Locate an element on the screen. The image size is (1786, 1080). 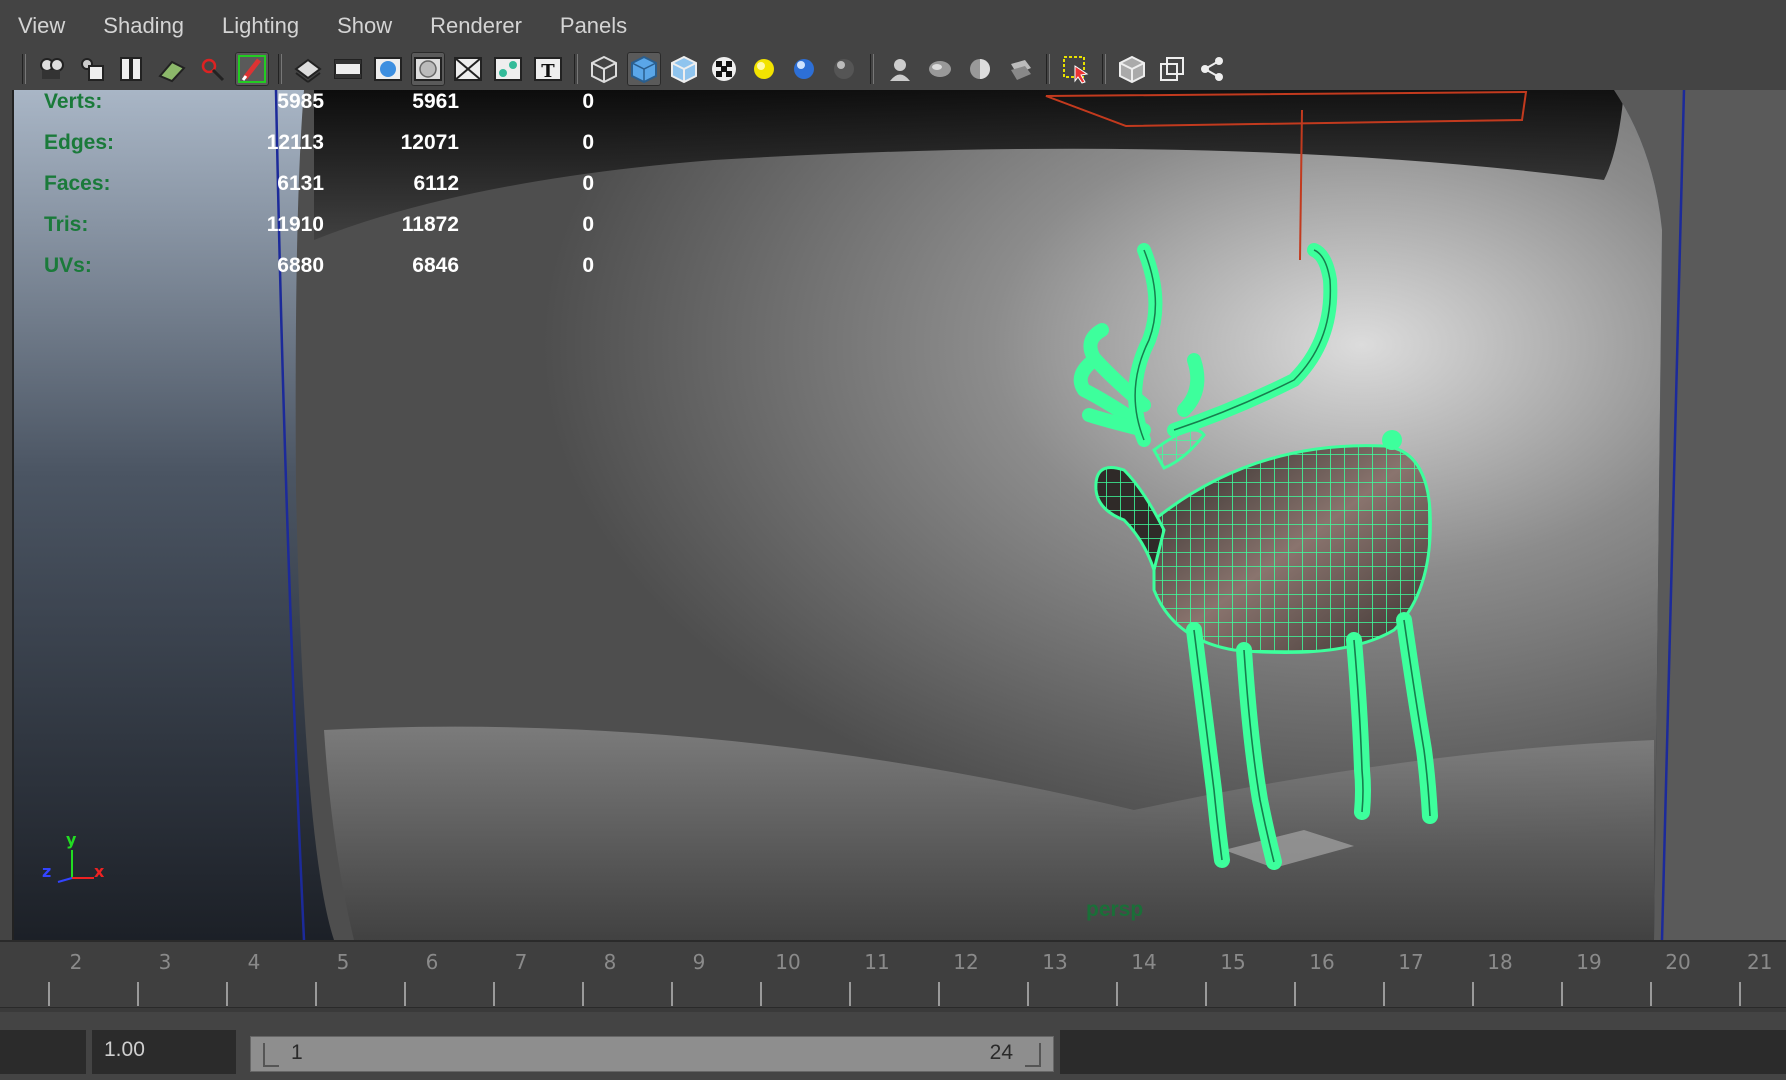
time-slider: 2 3 4 5 6 7 8 9 10 11 12 13 14 15 16 17 18 19 20 21 is located at coordinates (893, 975).